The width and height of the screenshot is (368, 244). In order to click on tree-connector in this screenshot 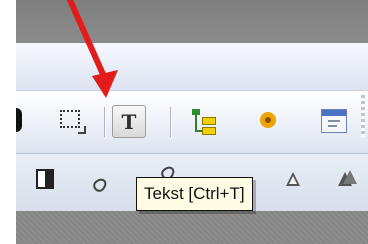, I will do `click(198, 123)`.